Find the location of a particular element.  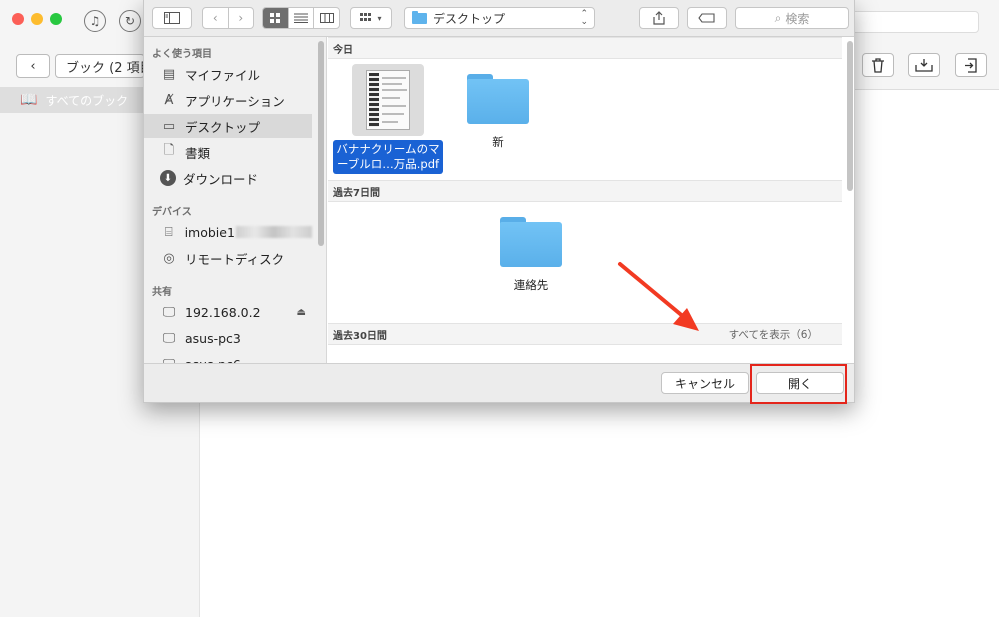

view-mode-segmented is located at coordinates (301, 18).